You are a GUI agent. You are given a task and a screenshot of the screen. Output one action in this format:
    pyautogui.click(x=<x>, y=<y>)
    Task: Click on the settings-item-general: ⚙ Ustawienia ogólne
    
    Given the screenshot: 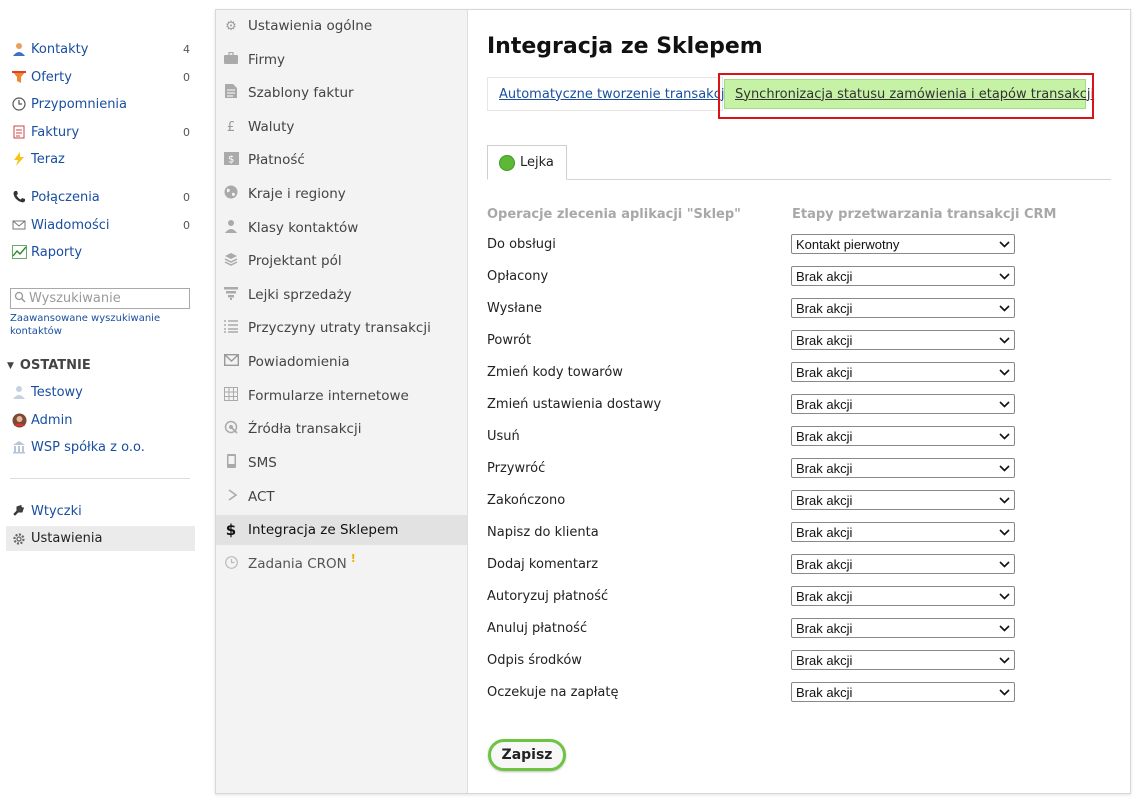 What is the action you would take?
    pyautogui.click(x=341, y=26)
    